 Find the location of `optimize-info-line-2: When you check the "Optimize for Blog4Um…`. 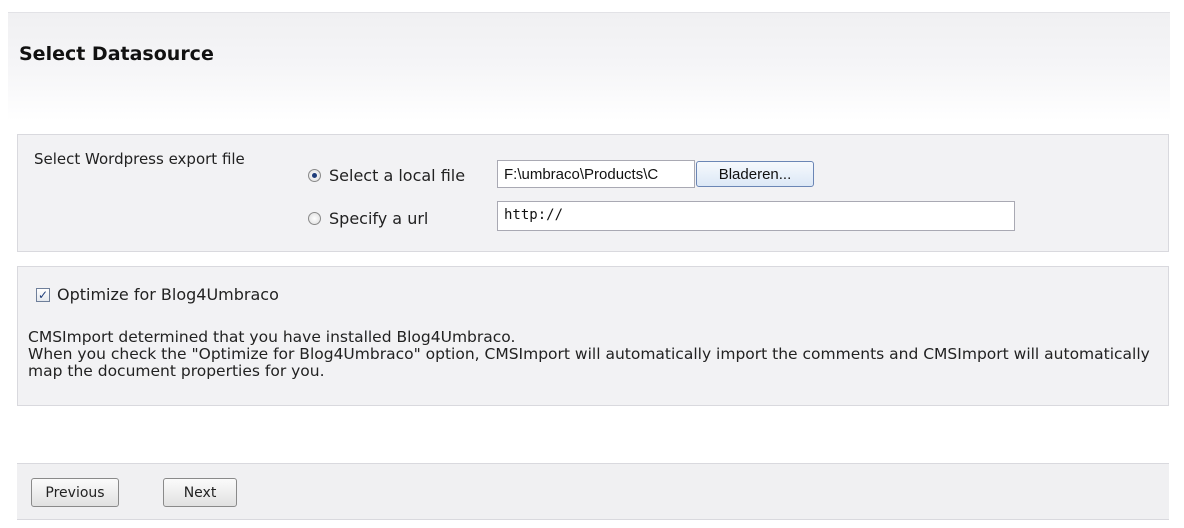

optimize-info-line-2: When you check the "Optimize for Blog4Um… is located at coordinates (589, 362).